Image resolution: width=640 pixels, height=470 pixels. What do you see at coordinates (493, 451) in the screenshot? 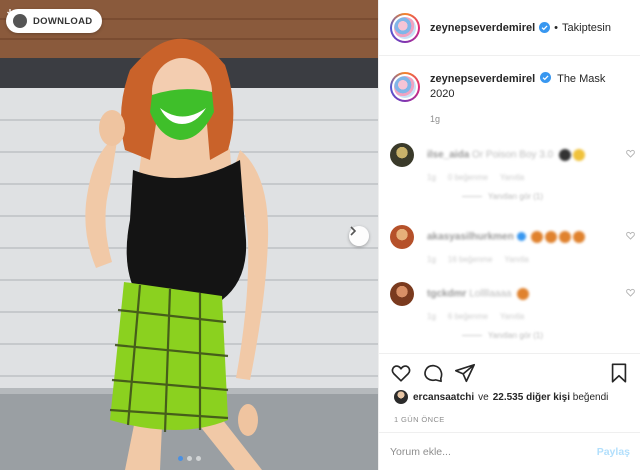
I see `comment-input` at bounding box center [493, 451].